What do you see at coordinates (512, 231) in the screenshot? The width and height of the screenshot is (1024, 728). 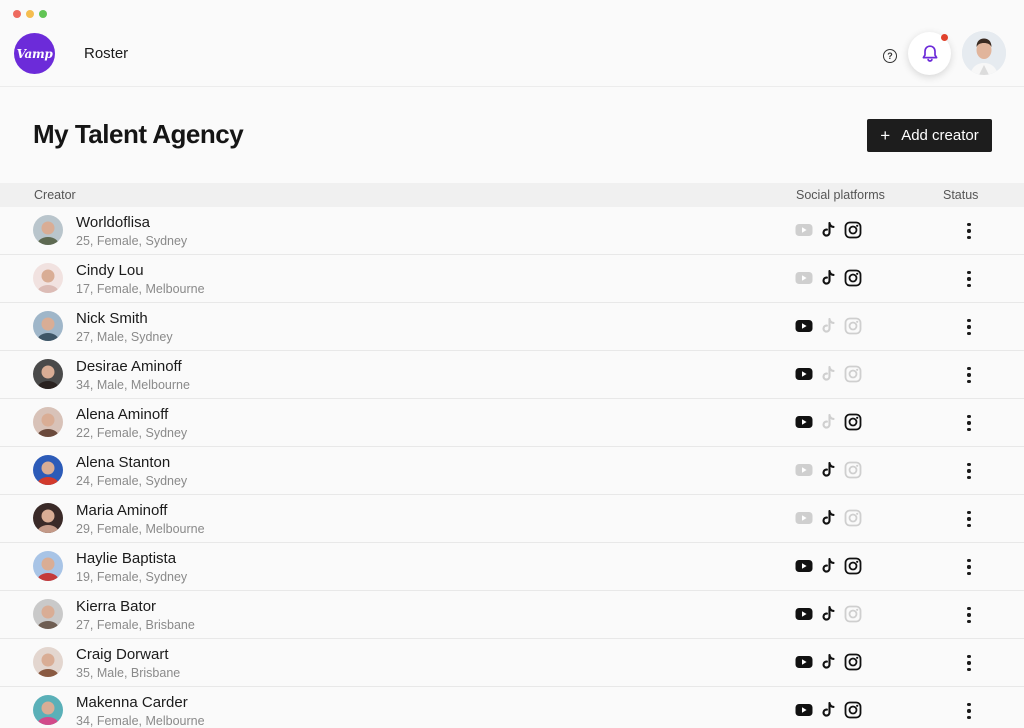 I see `creator-row: Worldoflisa 25, Female, Sydney` at bounding box center [512, 231].